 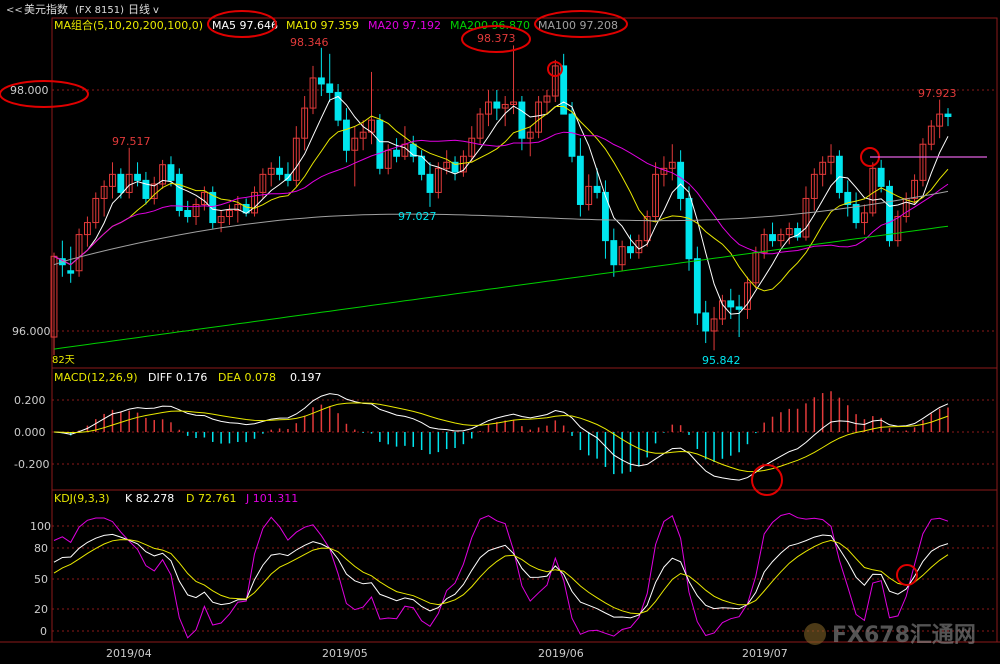 What do you see at coordinates (322, 25) in the screenshot?
I see `ma10-label: MA10 97.359` at bounding box center [322, 25].